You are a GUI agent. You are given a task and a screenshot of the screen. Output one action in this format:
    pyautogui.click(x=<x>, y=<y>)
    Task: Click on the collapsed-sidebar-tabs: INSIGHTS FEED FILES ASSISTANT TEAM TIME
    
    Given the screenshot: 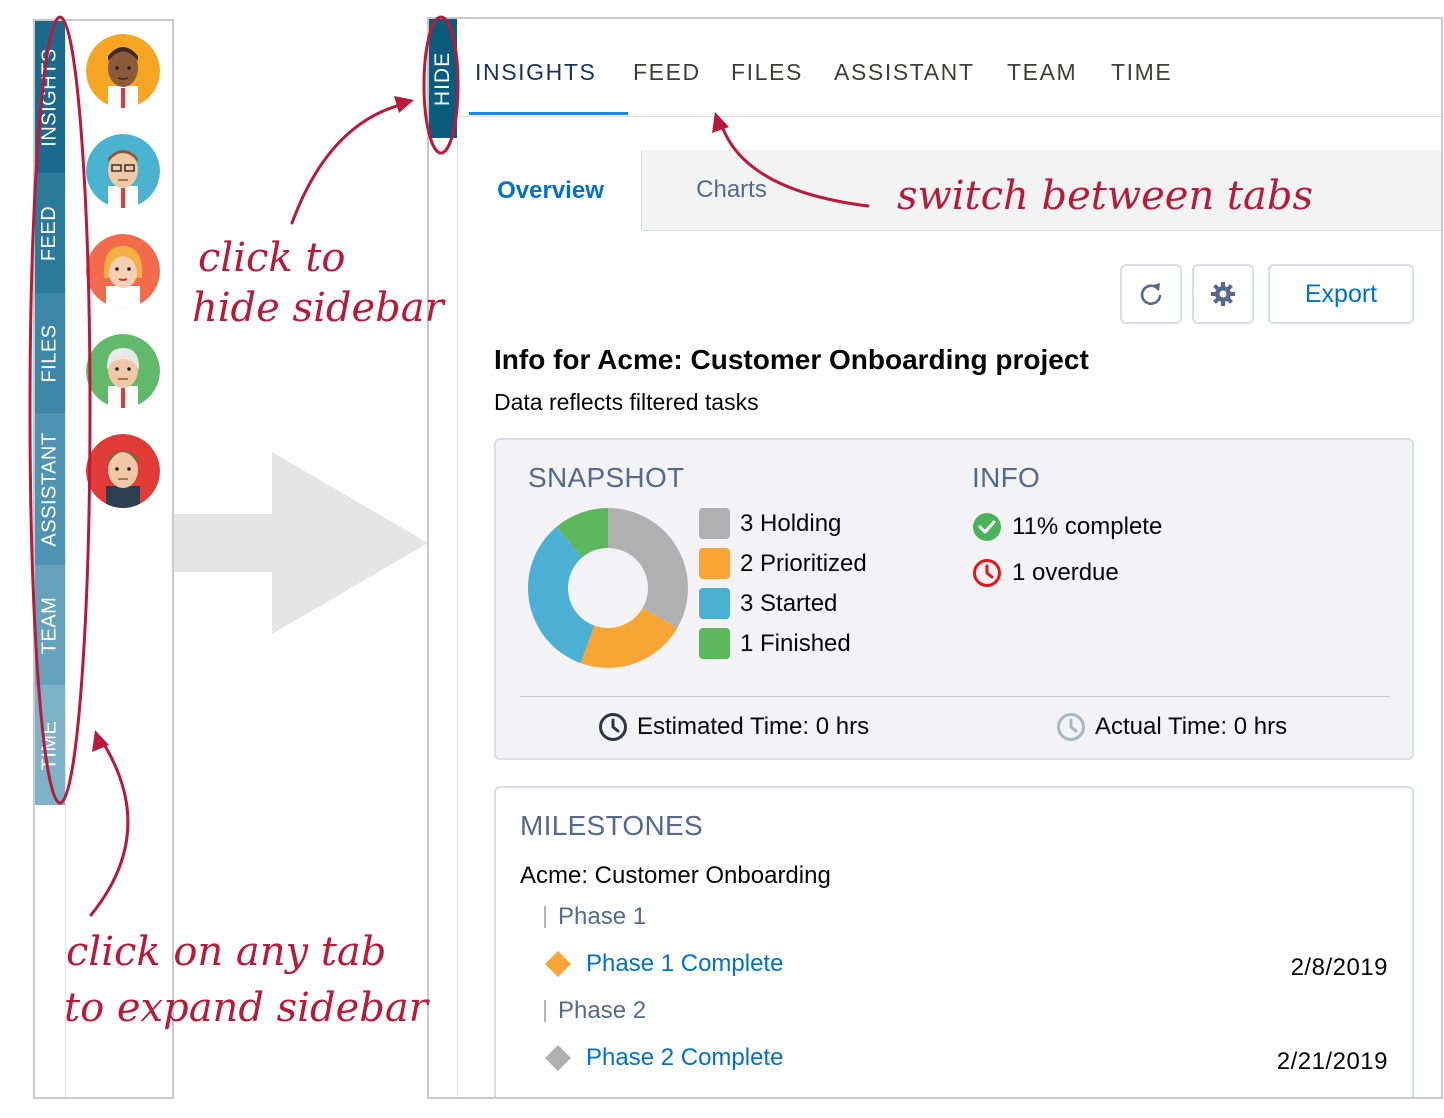 What is the action you would take?
    pyautogui.click(x=50, y=413)
    